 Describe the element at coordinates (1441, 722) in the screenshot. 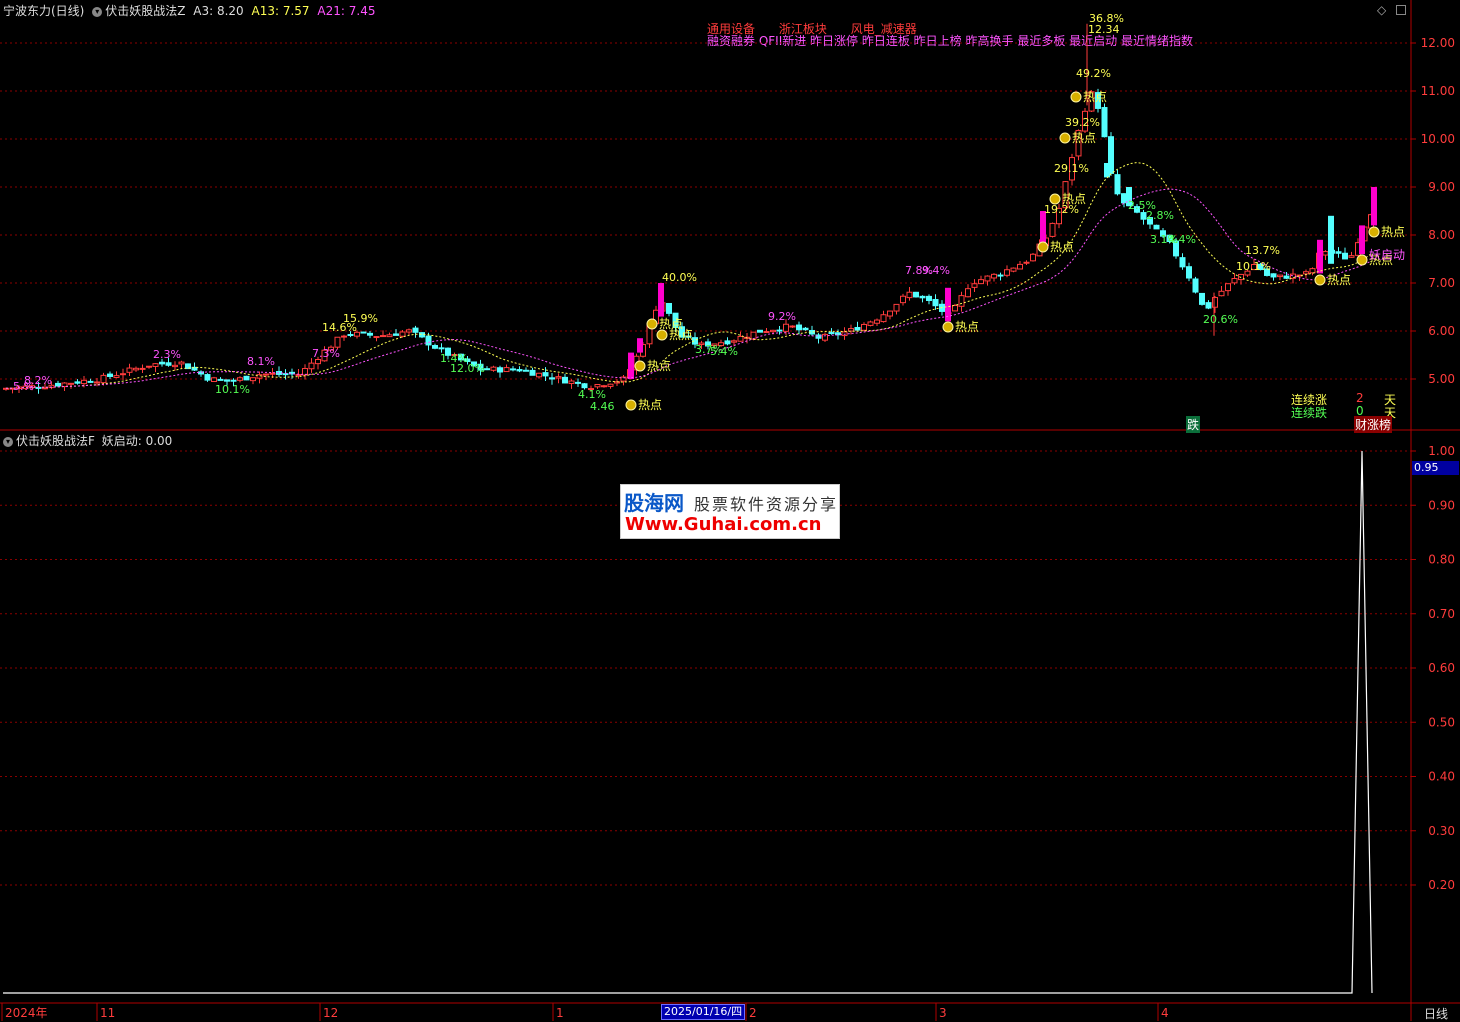

I see `indicator-tick-label: 0.50` at that location.